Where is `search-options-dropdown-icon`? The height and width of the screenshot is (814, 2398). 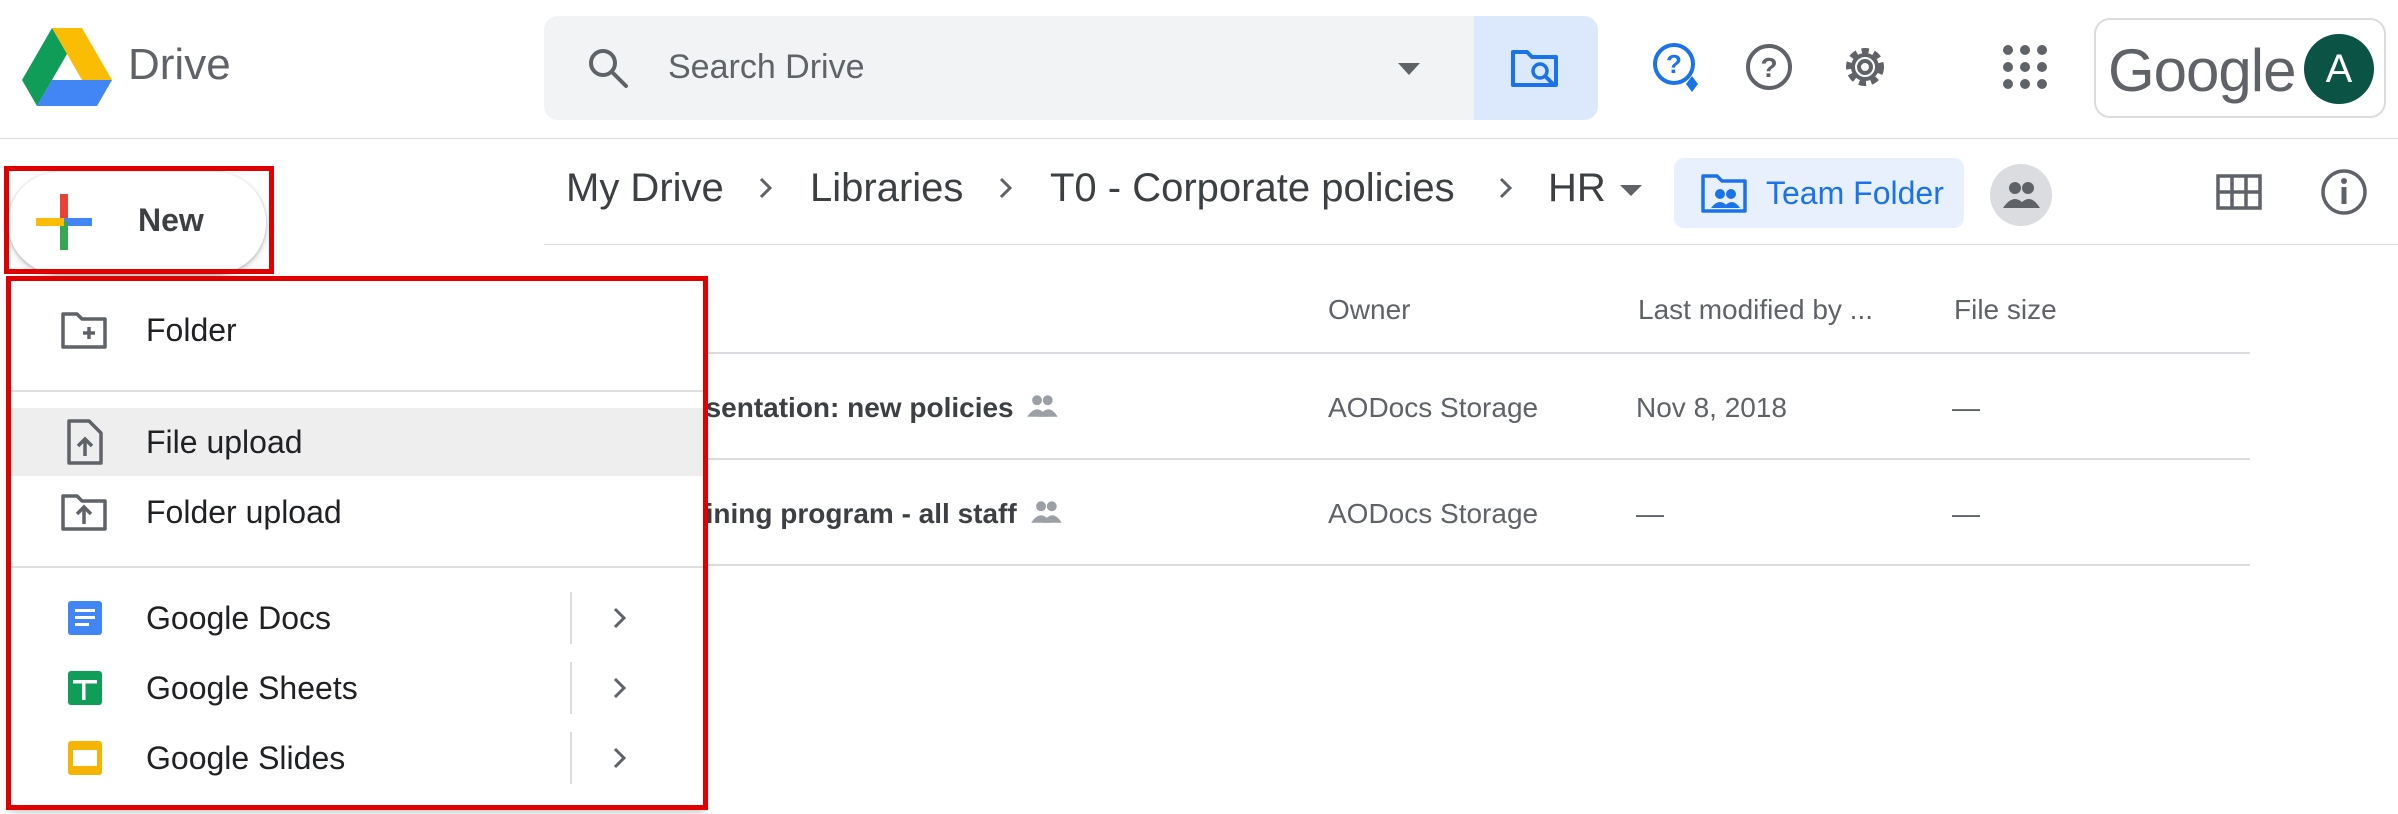 search-options-dropdown-icon is located at coordinates (1409, 69).